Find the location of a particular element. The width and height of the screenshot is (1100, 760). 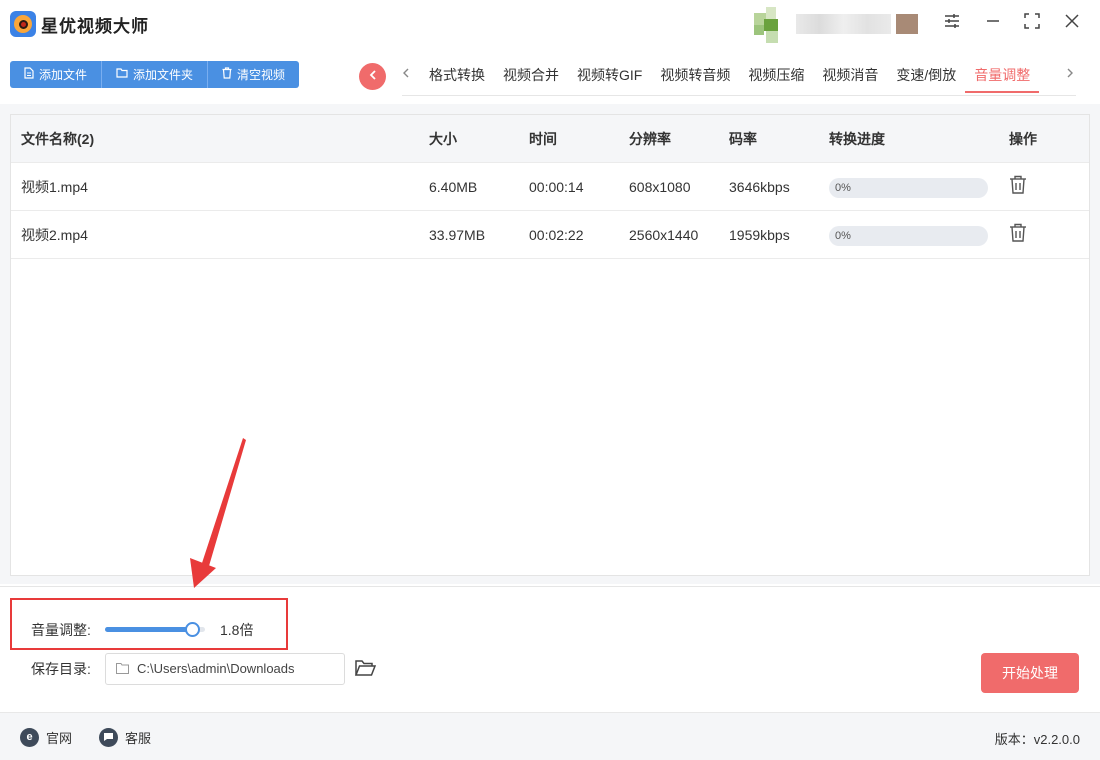

cell-size: 6.40MB is located at coordinates (453, 187).